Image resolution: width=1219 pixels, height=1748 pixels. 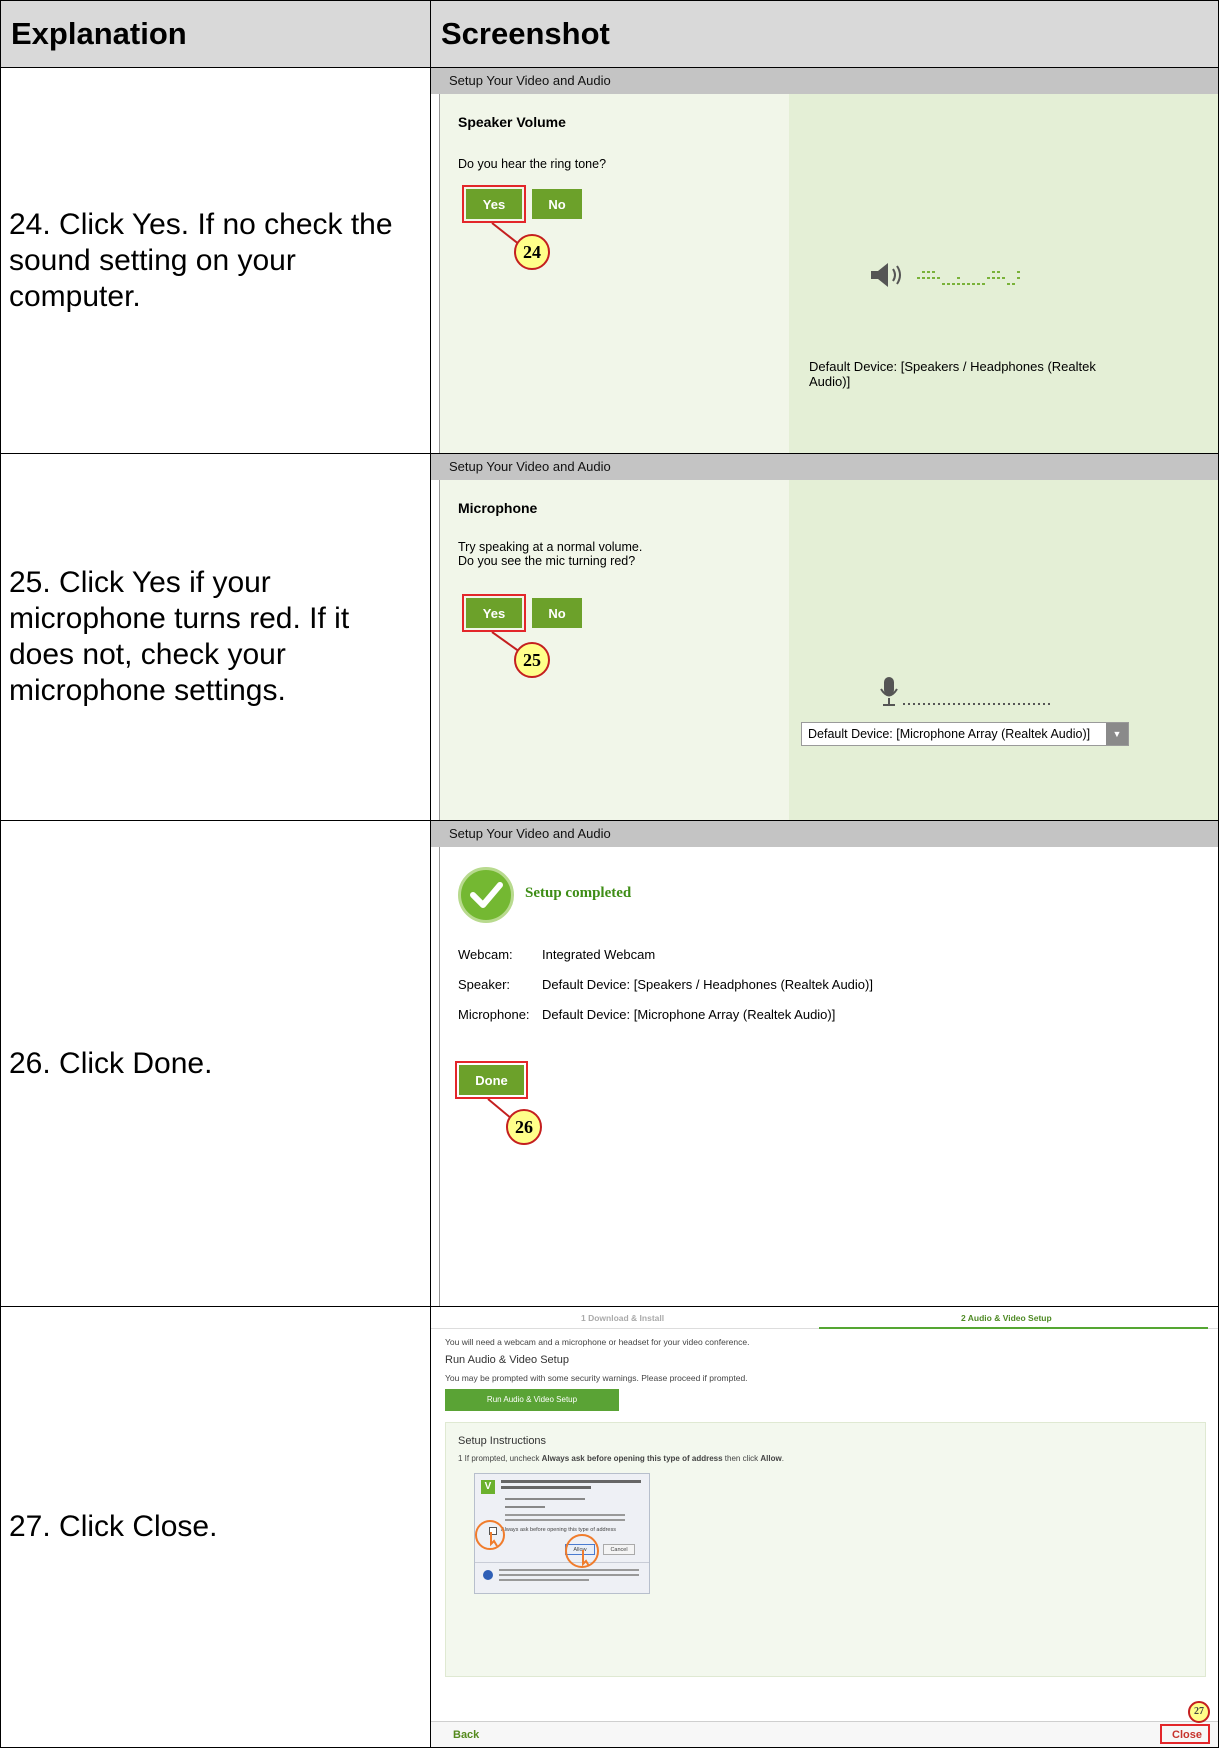 I want to click on screenshot-header: Screenshot, so click(x=824, y=34).